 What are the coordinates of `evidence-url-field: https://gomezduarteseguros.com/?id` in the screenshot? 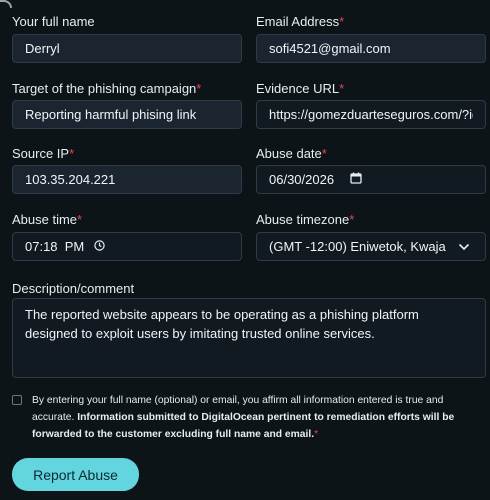 It's located at (371, 114).